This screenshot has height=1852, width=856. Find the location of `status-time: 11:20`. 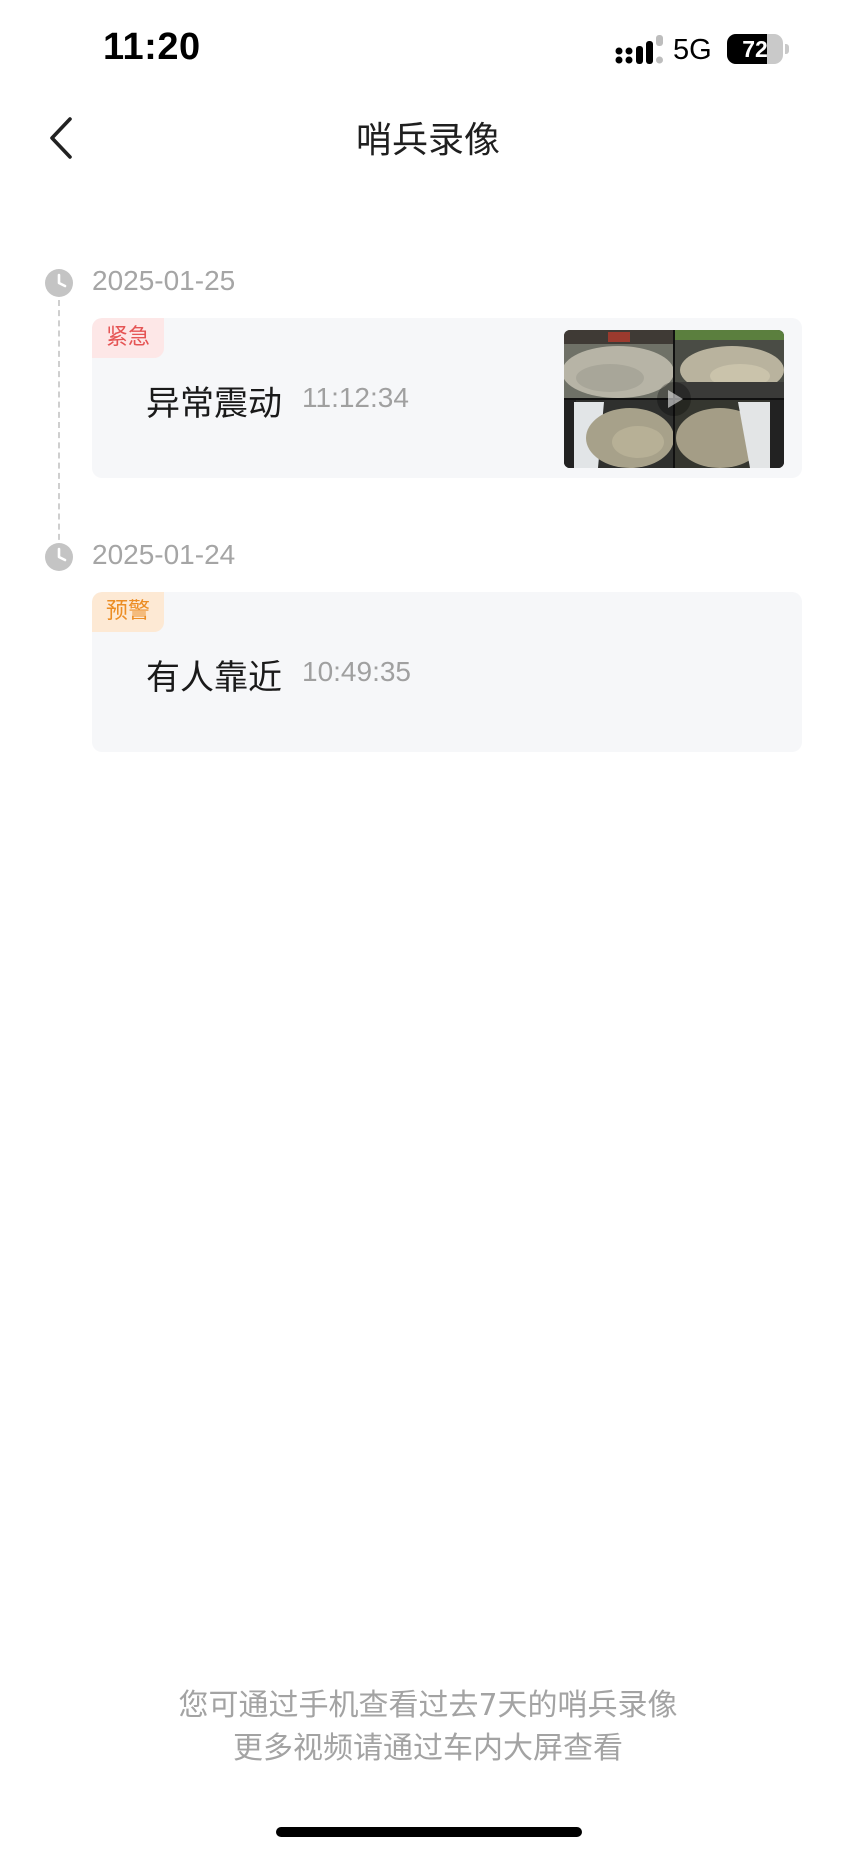

status-time: 11:20 is located at coordinates (152, 47).